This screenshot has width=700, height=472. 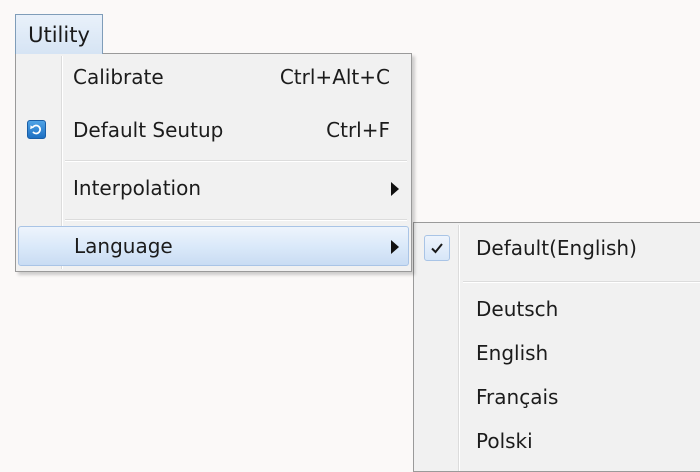 I want to click on menu-item-interpolation: Interpolation, so click(x=213, y=188).